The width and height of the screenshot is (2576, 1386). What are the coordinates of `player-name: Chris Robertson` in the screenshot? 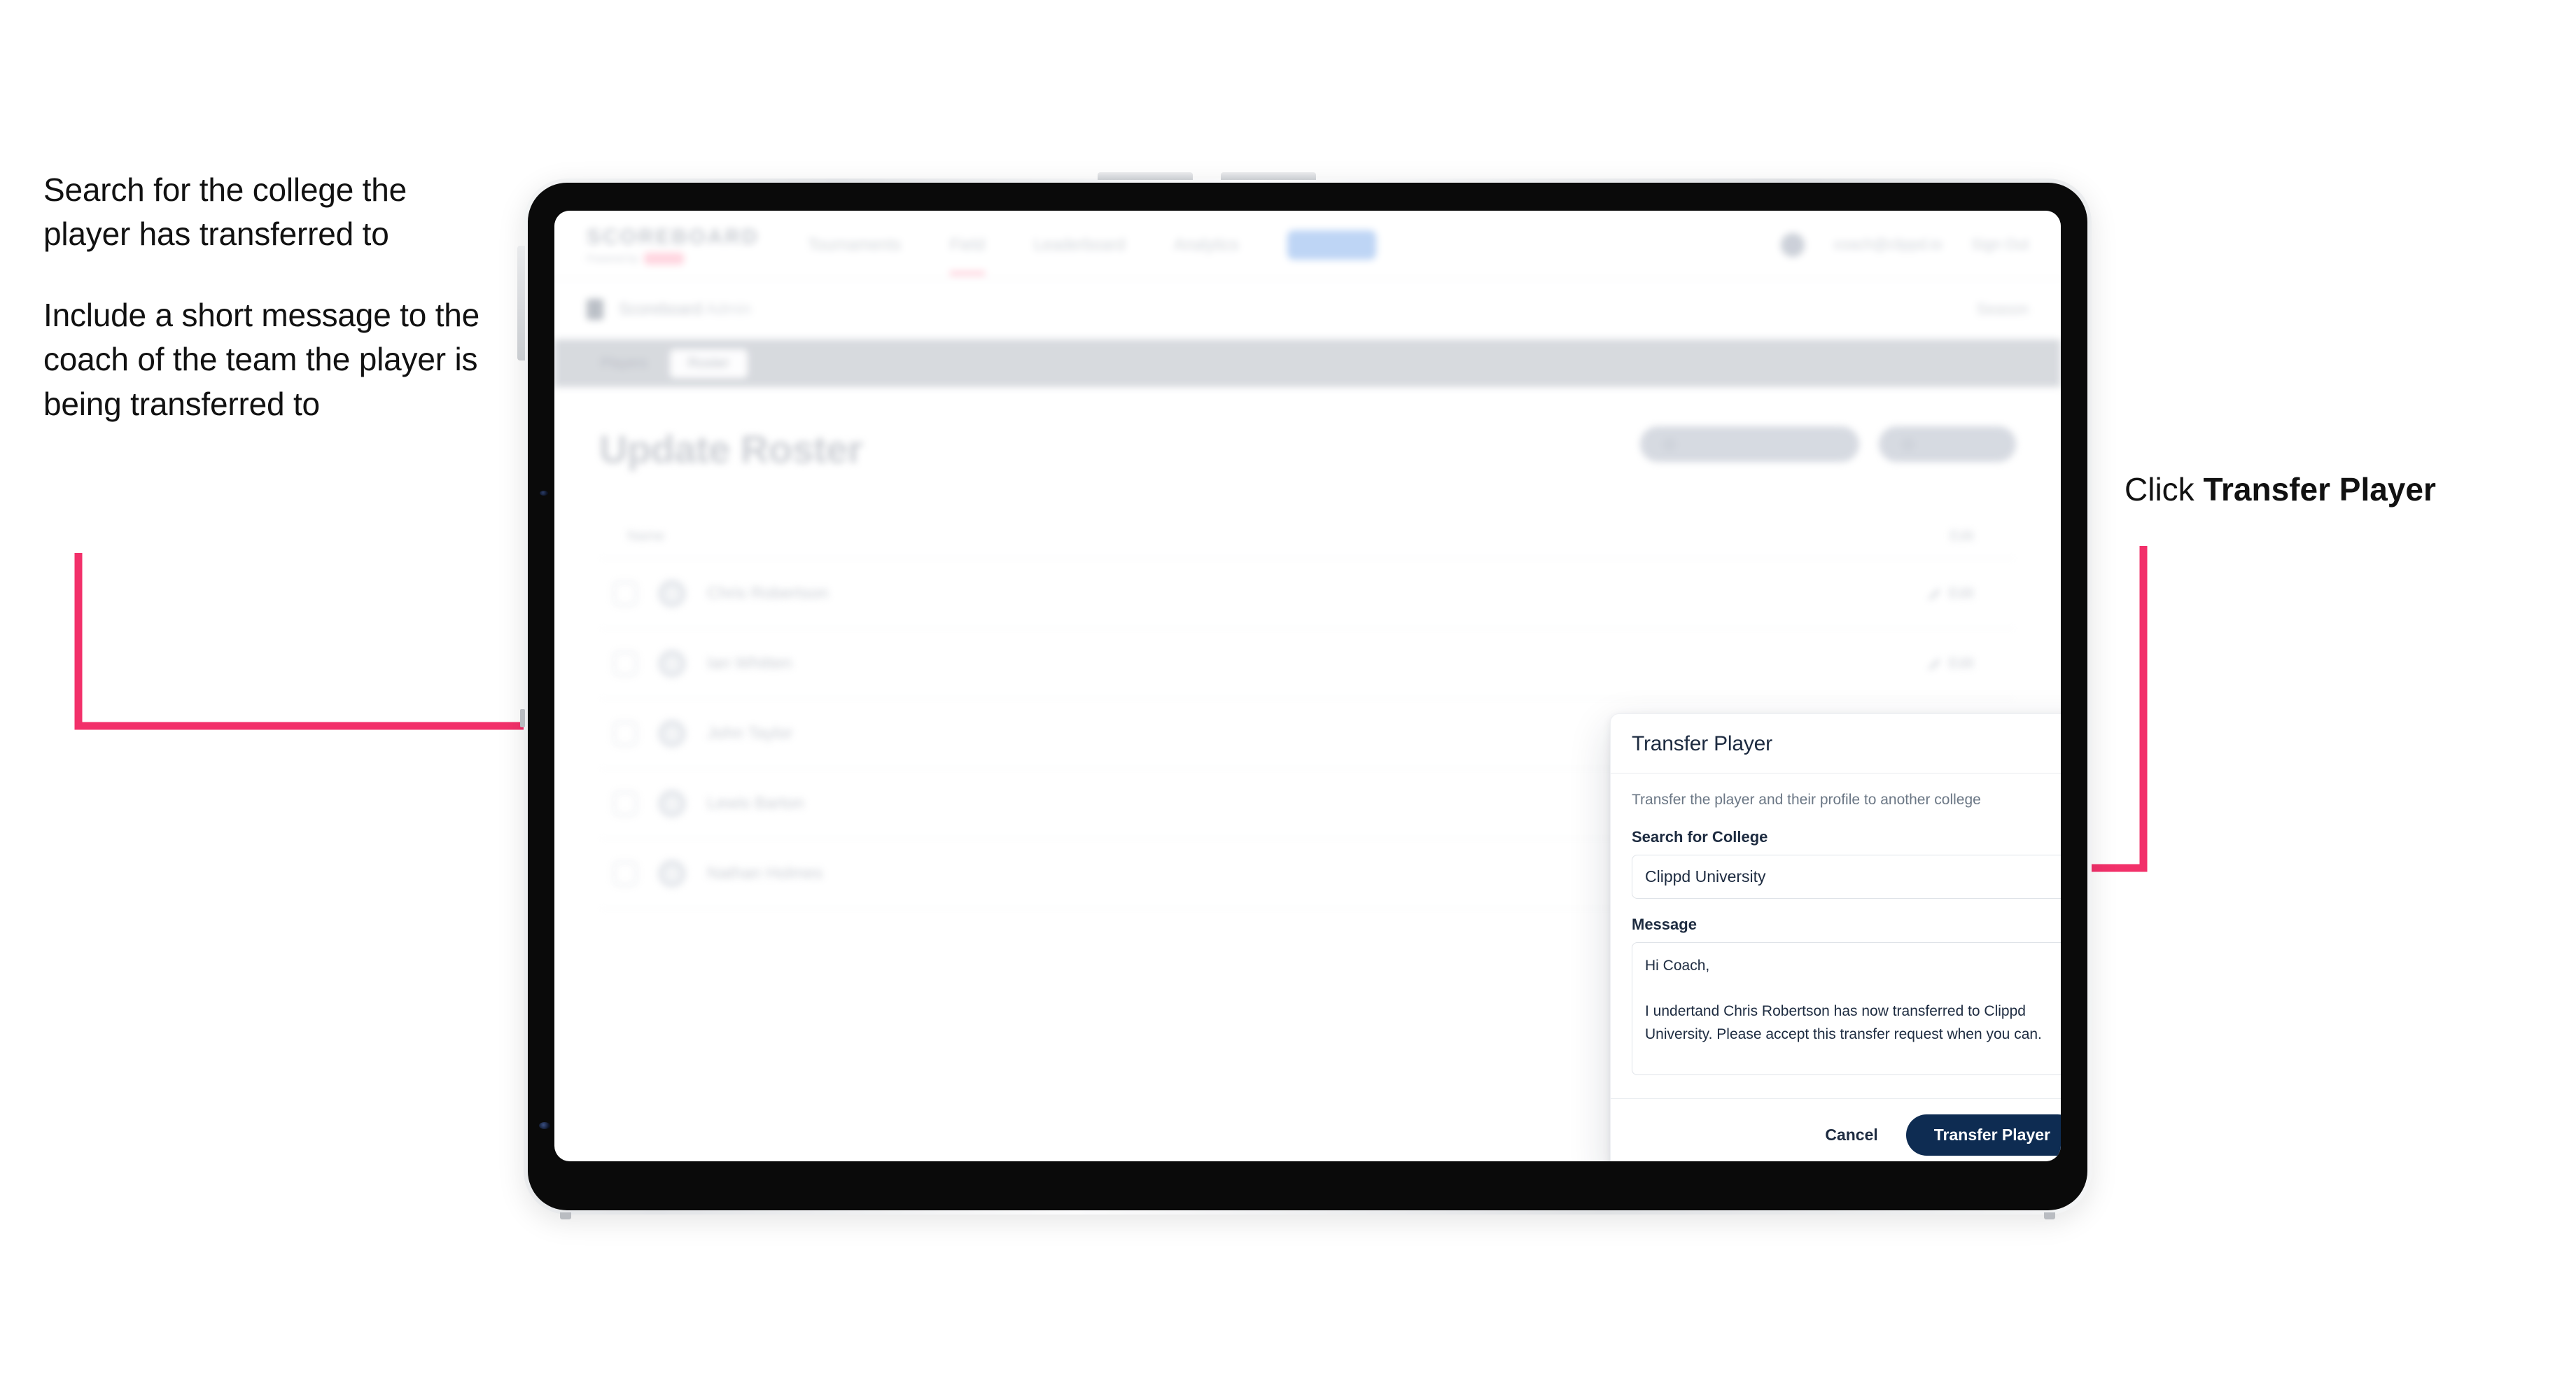 It's located at (768, 593).